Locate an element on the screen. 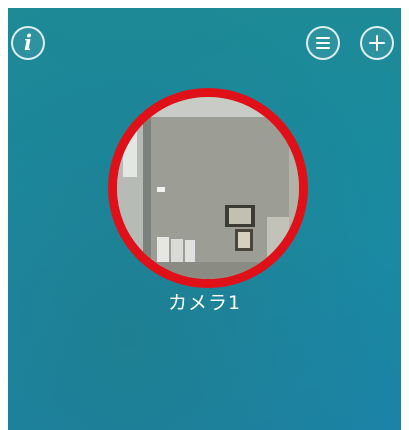 The height and width of the screenshot is (430, 409). menu-icon is located at coordinates (323, 43).